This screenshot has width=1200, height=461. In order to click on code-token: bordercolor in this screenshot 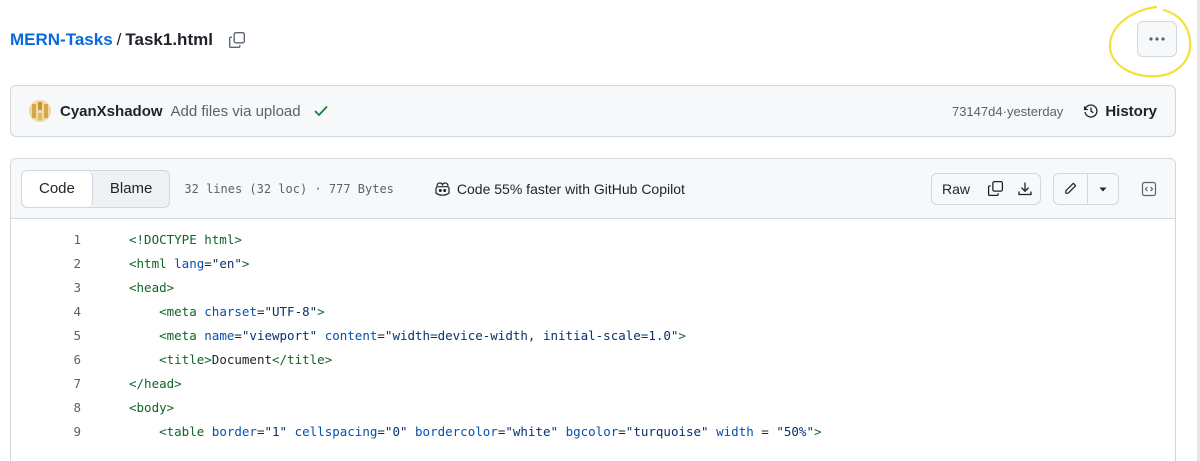, I will do `click(456, 431)`.